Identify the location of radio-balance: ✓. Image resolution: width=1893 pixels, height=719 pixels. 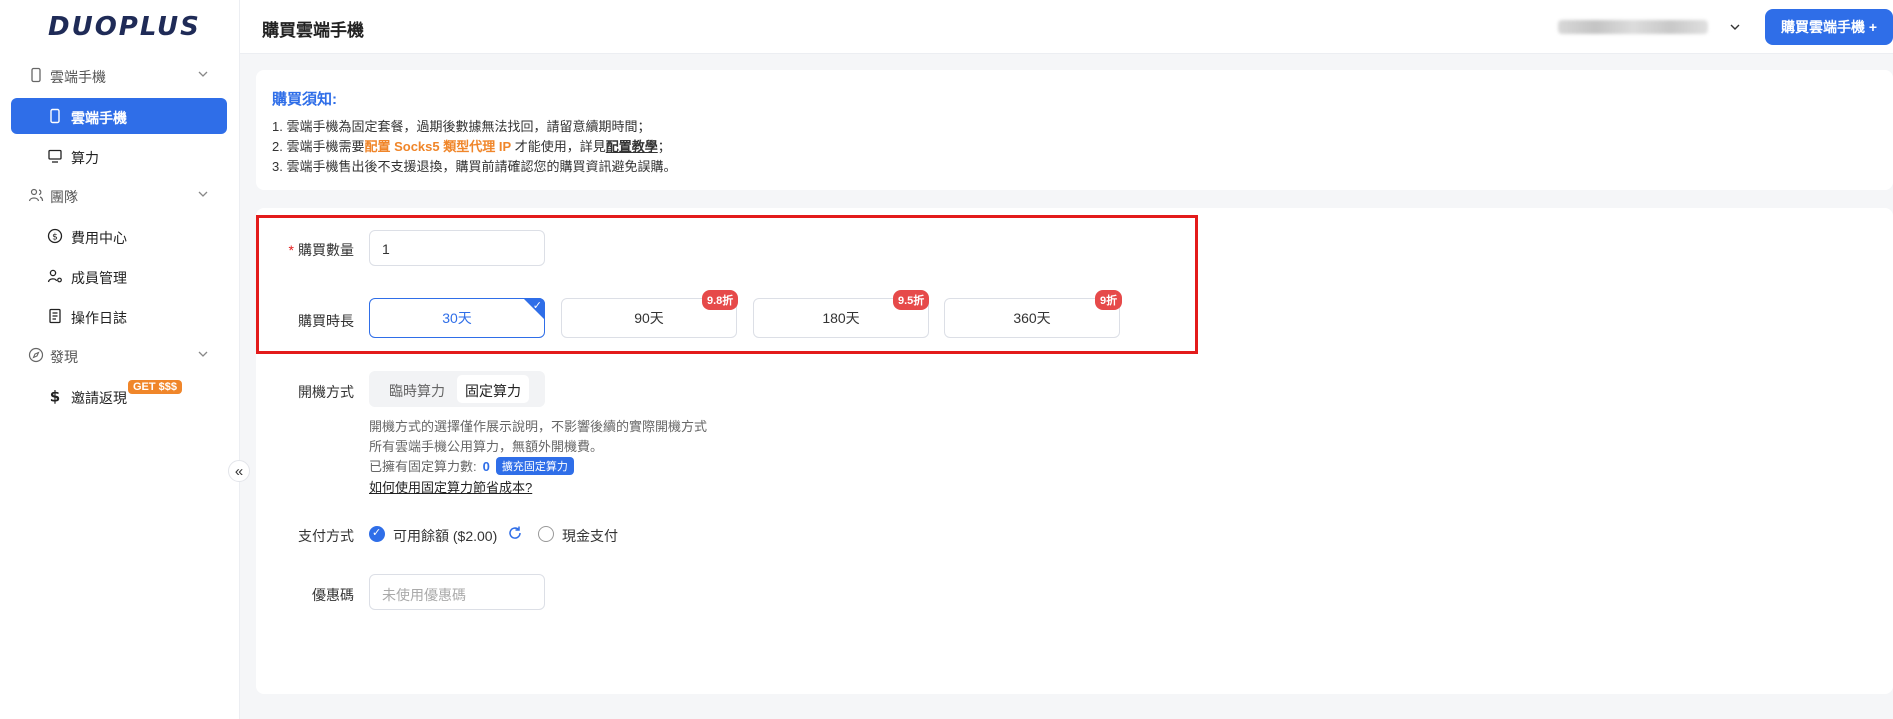
(377, 534).